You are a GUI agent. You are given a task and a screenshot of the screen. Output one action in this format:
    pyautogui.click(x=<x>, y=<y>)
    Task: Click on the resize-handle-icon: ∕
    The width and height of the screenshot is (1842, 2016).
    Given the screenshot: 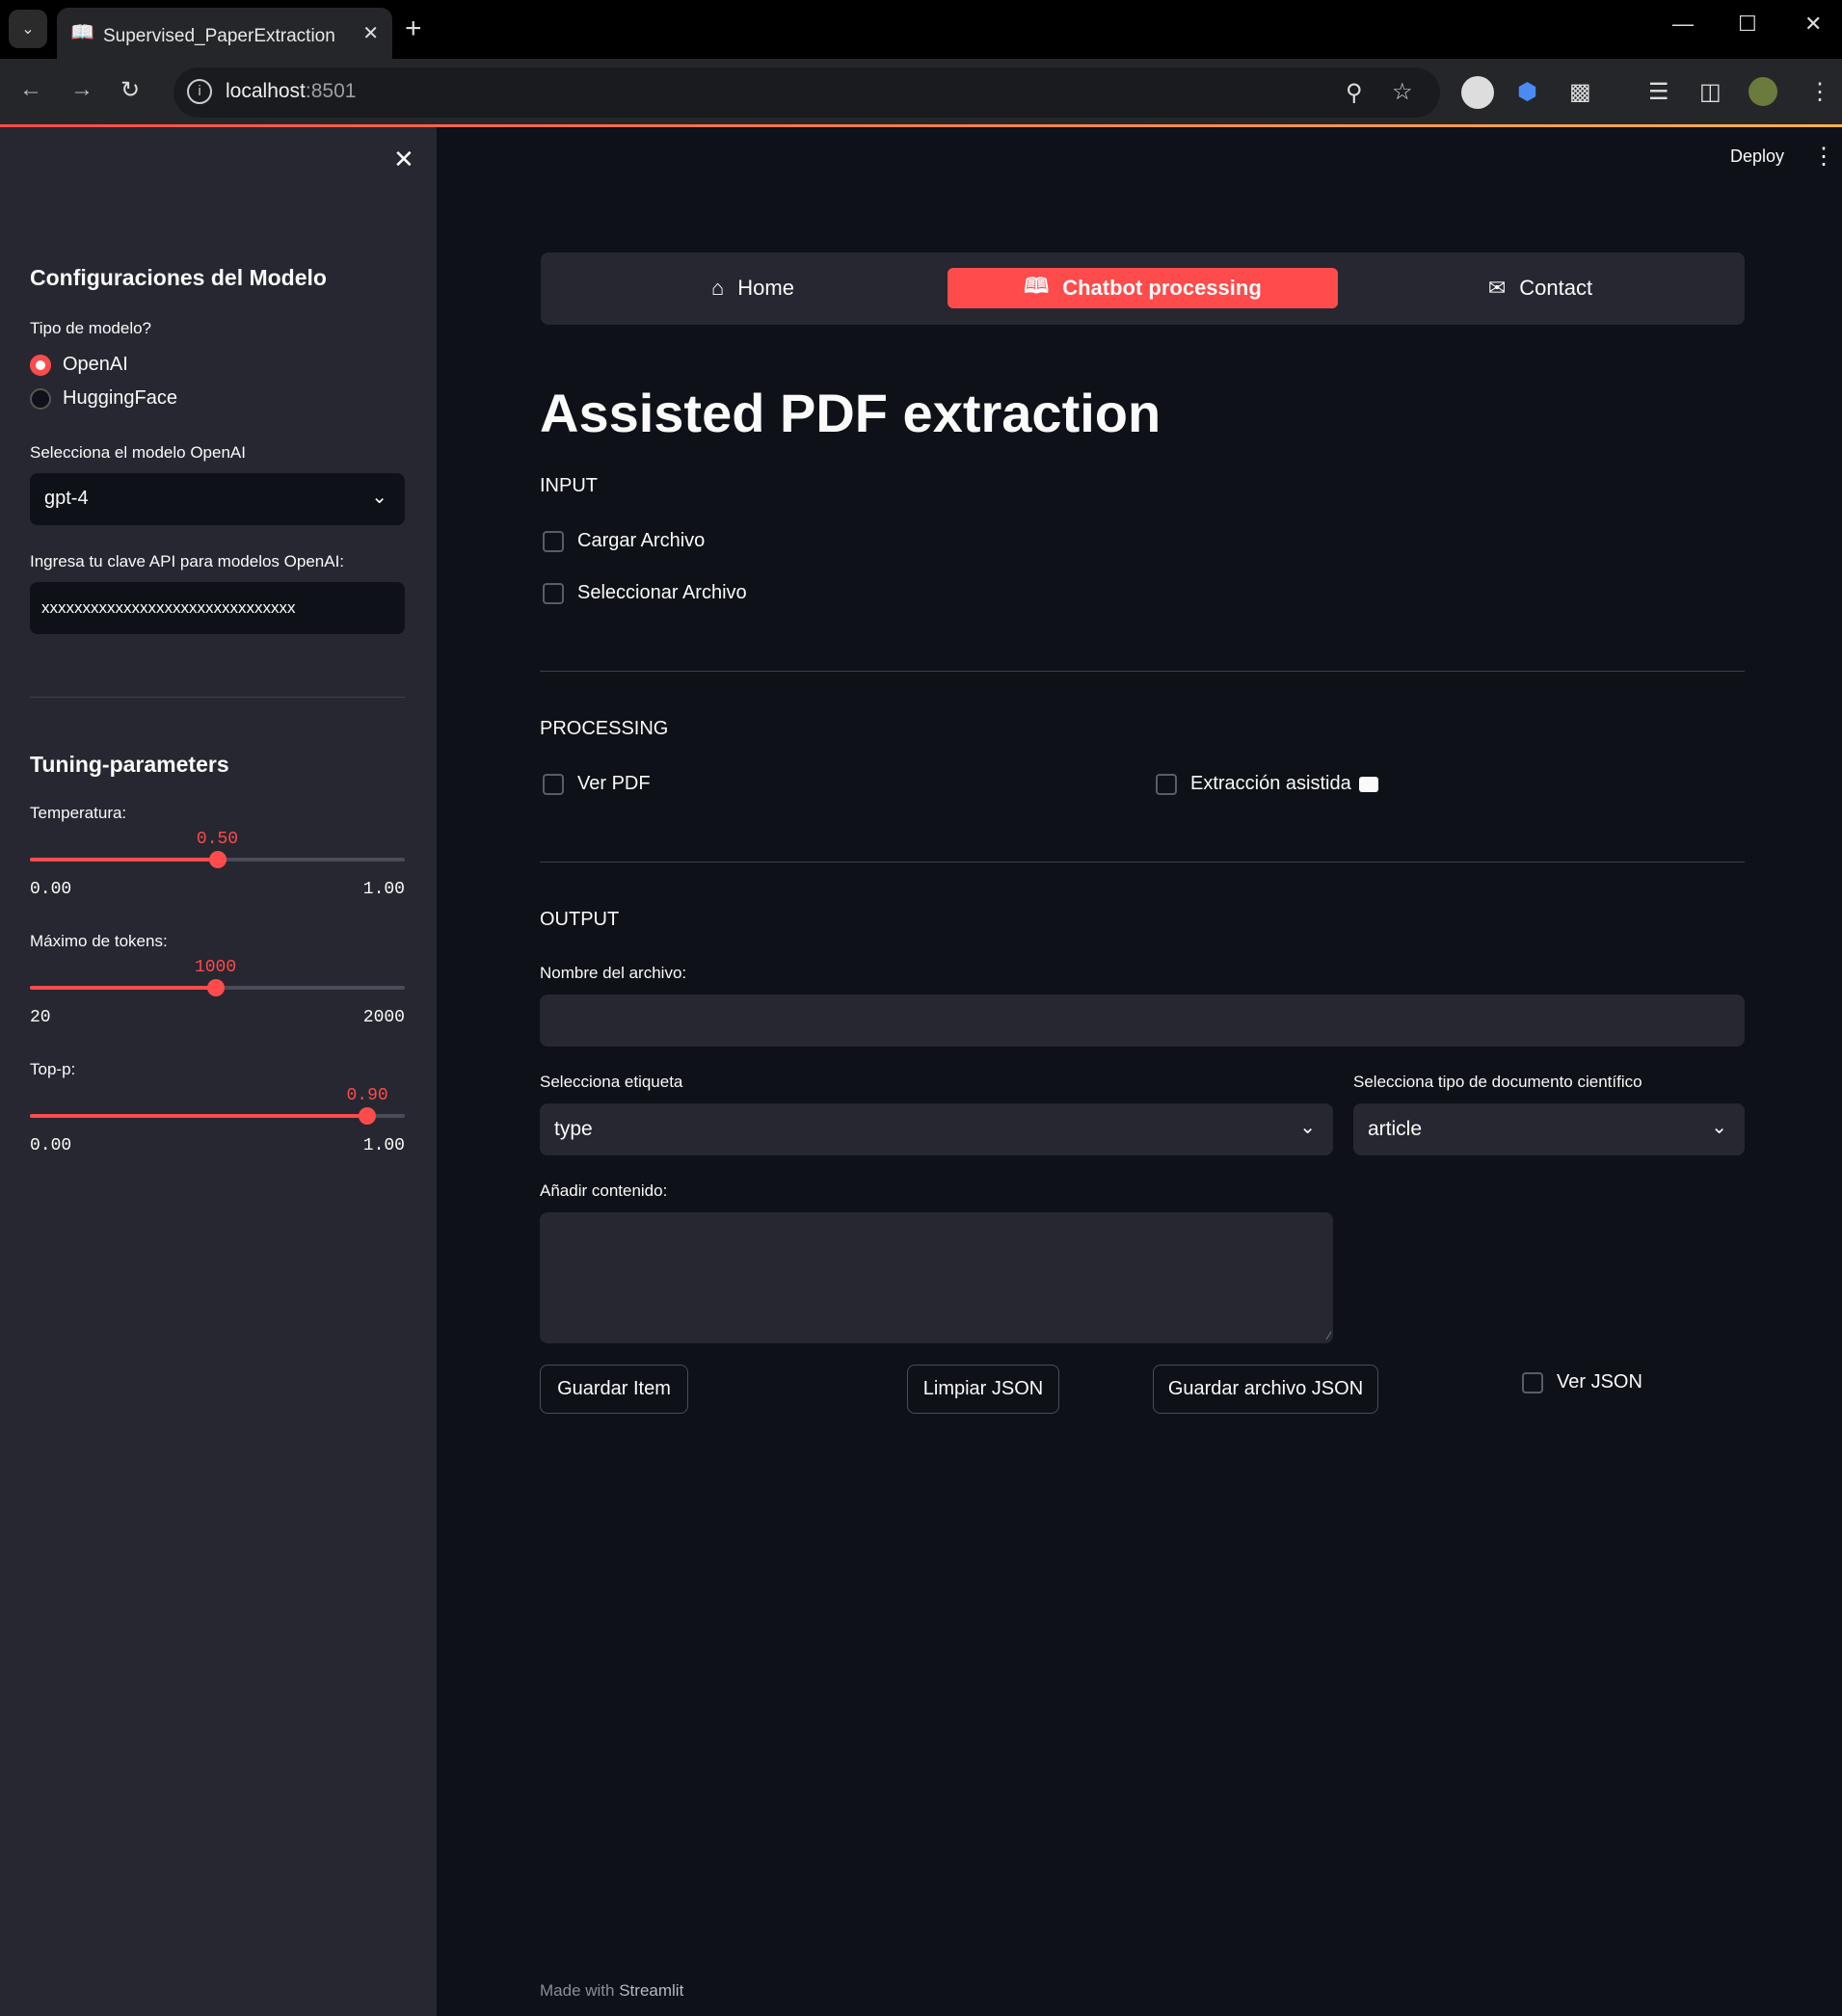 What is the action you would take?
    pyautogui.click(x=1329, y=1336)
    